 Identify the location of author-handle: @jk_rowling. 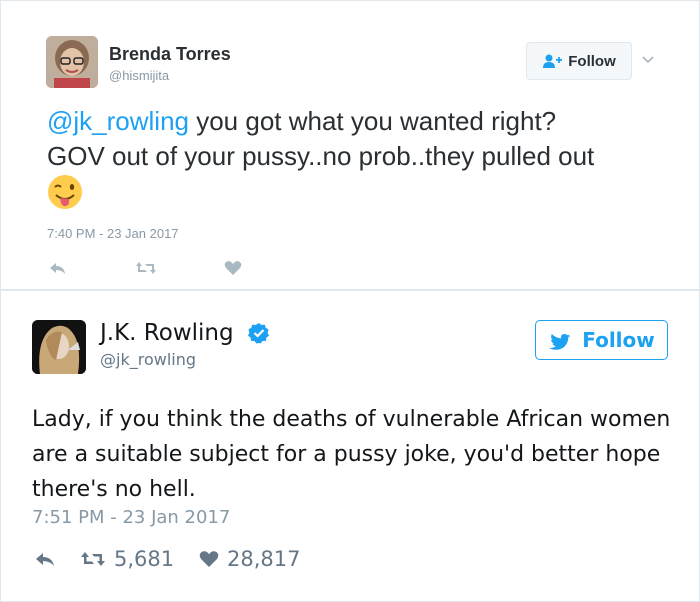
(148, 359).